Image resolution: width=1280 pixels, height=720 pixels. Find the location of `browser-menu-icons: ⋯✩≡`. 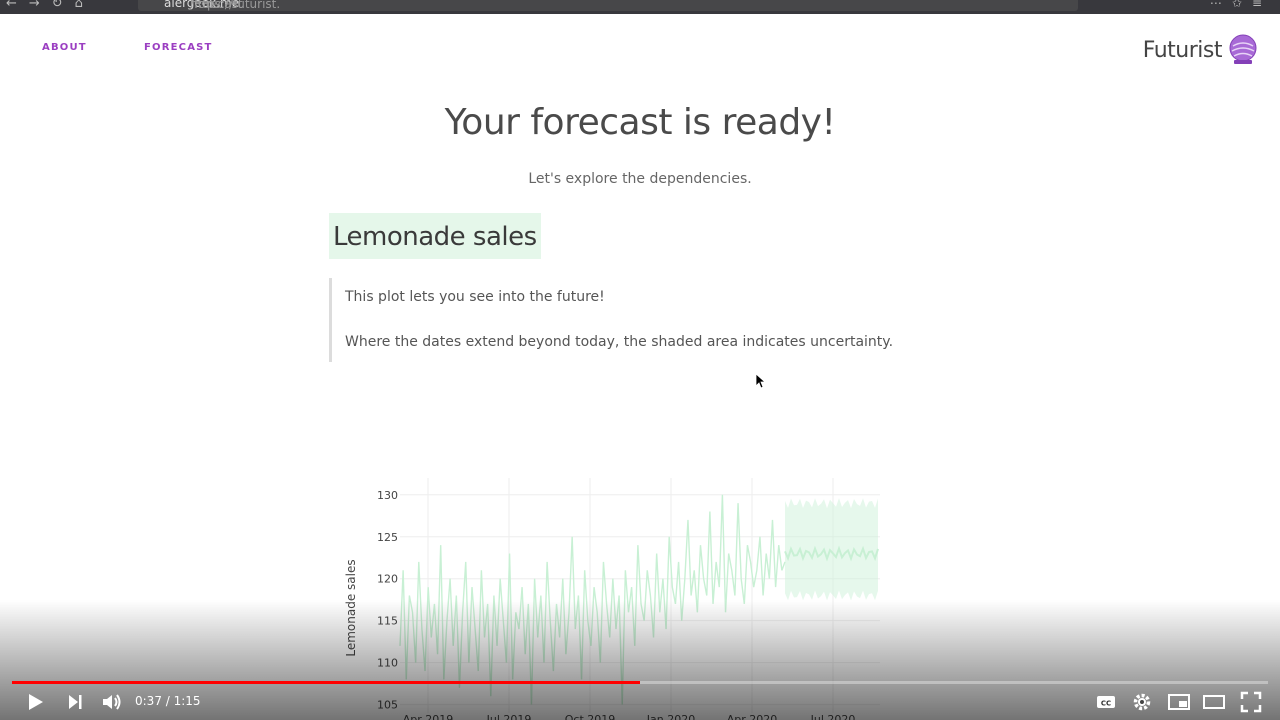

browser-menu-icons: ⋯✩≡ is located at coordinates (1241, 5).